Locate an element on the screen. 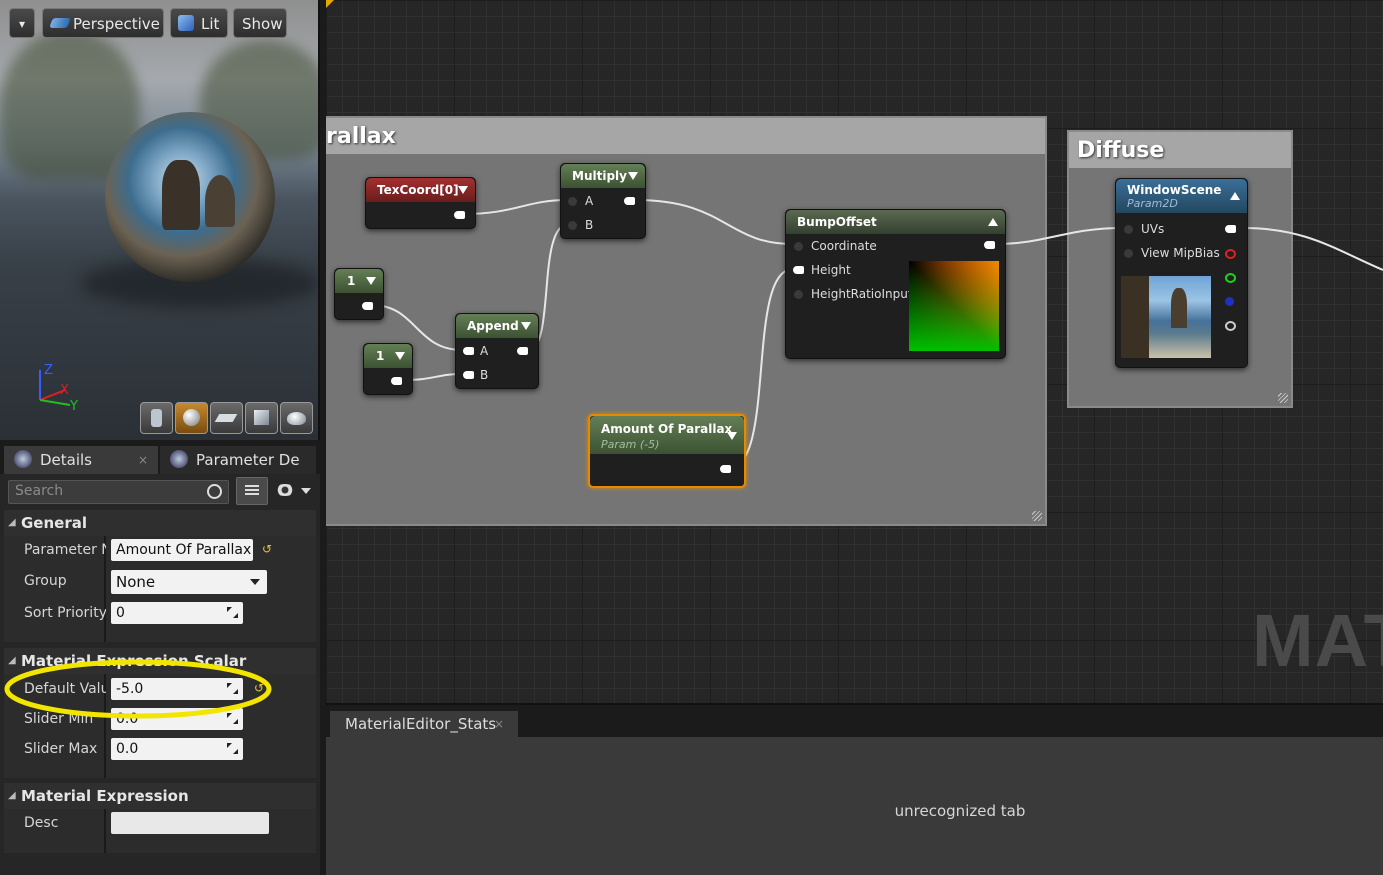  output-pin-blue is located at coordinates (1229, 301).